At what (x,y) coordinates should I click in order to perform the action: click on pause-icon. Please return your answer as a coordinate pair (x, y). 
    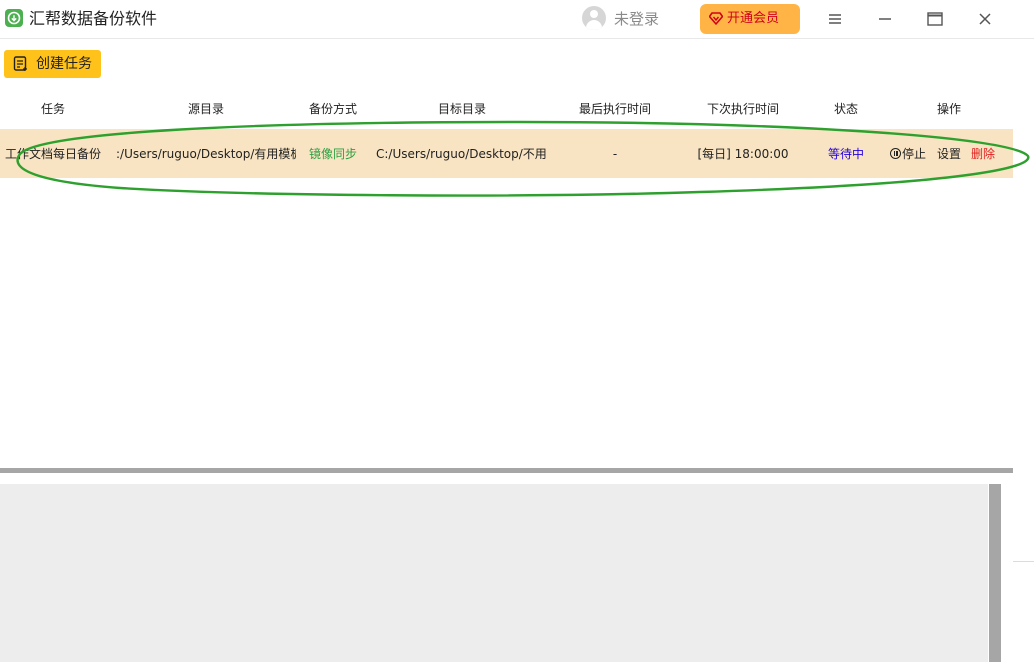
    Looking at the image, I should click on (895, 153).